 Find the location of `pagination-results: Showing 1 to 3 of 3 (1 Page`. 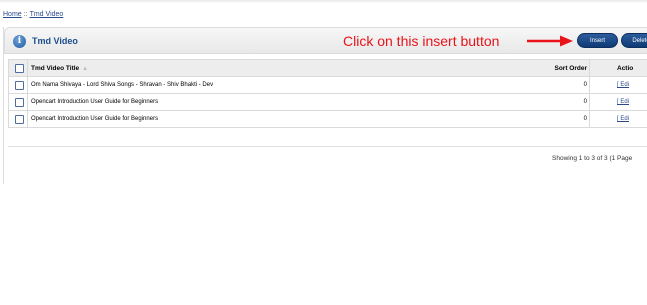

pagination-results: Showing 1 to 3 of 3 (1 Page is located at coordinates (592, 158).